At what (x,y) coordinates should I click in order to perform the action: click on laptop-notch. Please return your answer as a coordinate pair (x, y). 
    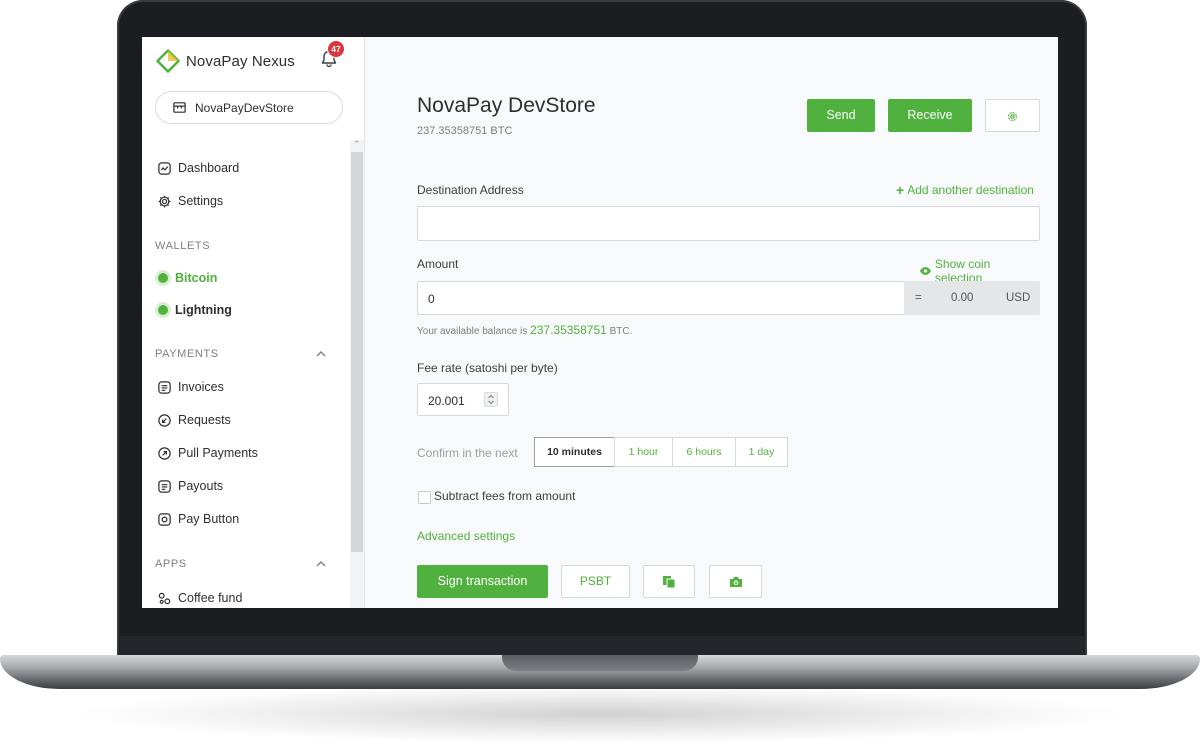
    Looking at the image, I should click on (600, 663).